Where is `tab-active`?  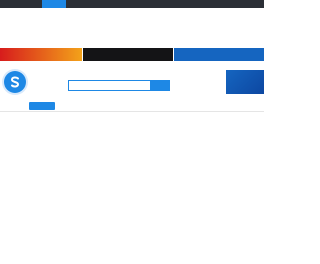
tab-active is located at coordinates (42, 106).